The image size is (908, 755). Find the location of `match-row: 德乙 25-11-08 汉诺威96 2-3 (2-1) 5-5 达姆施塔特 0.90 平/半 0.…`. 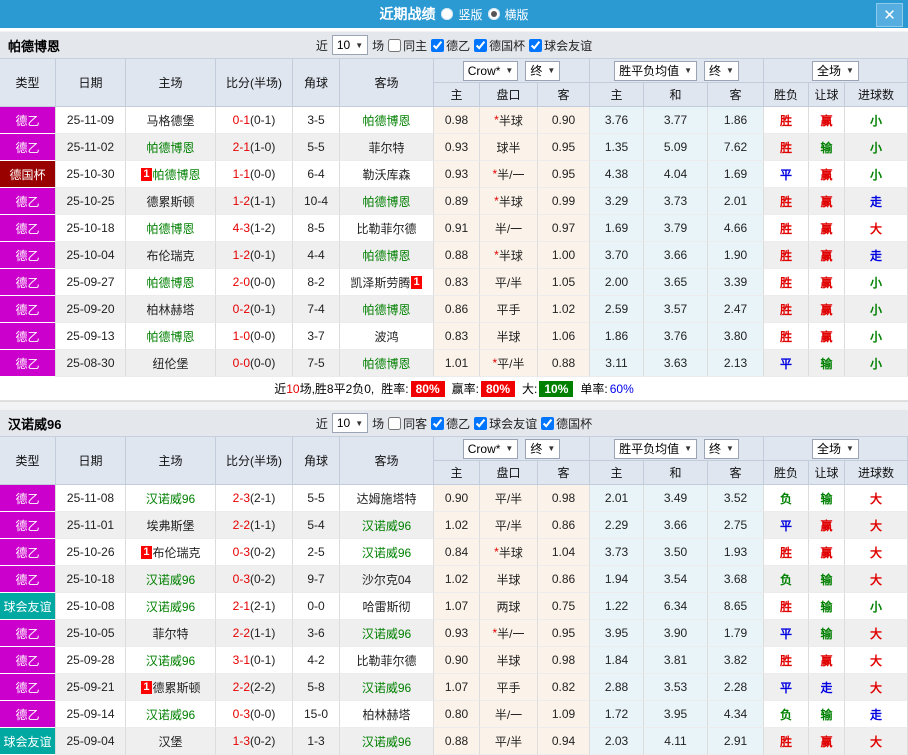

match-row: 德乙 25-11-08 汉诺威96 2-3 (2-1) 5-5 达姆施塔特 0.90 平/半 0.… is located at coordinates (454, 498).